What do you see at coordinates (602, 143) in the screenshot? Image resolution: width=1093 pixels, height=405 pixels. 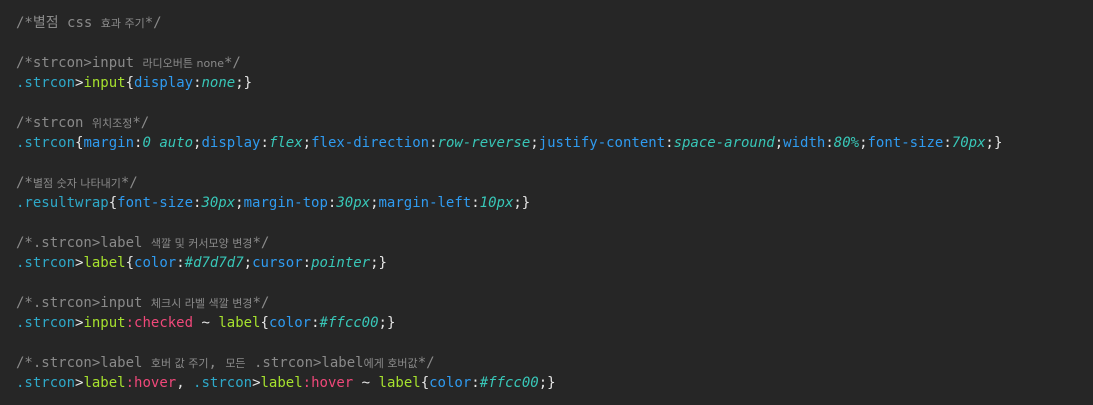 I see `code-token: justify-content` at bounding box center [602, 143].